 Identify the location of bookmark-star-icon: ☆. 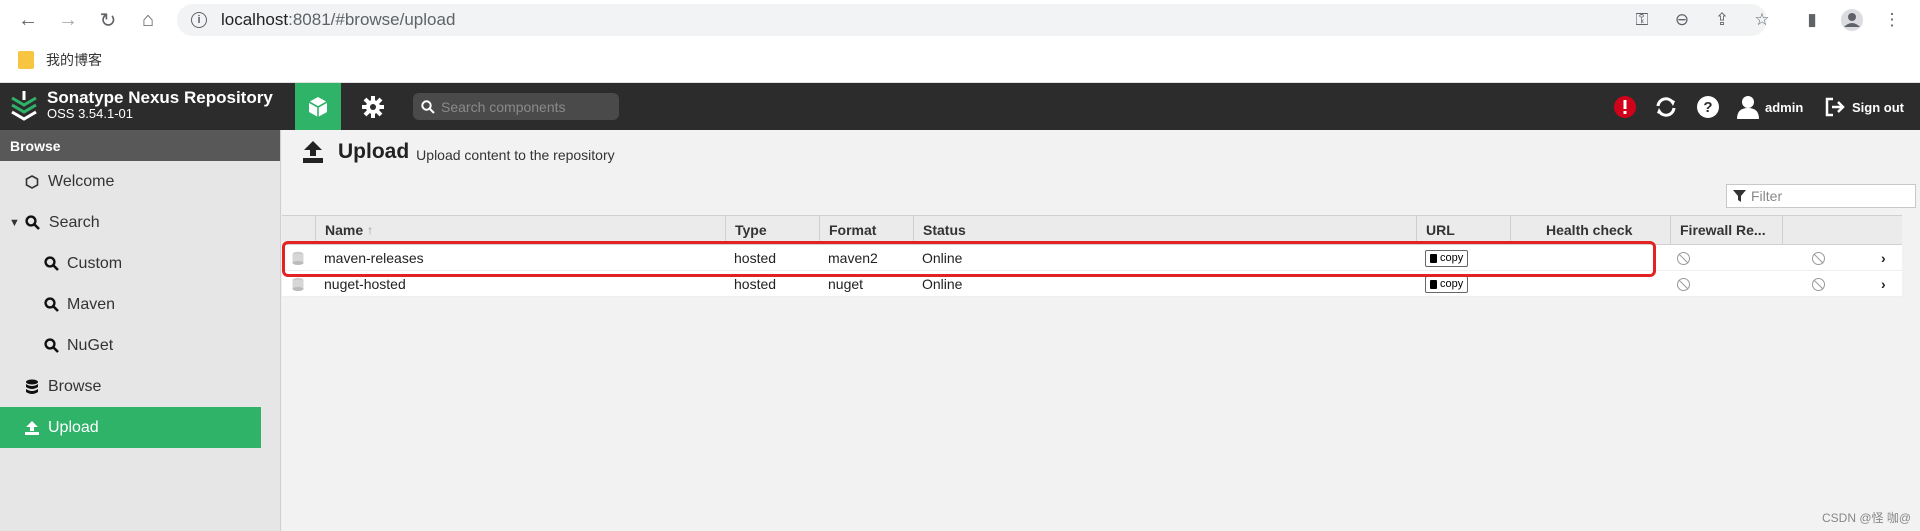
(1762, 20).